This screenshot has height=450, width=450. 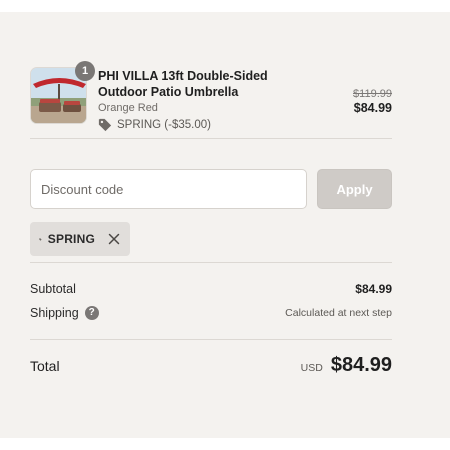 What do you see at coordinates (45, 365) in the screenshot?
I see `total-label: Total` at bounding box center [45, 365].